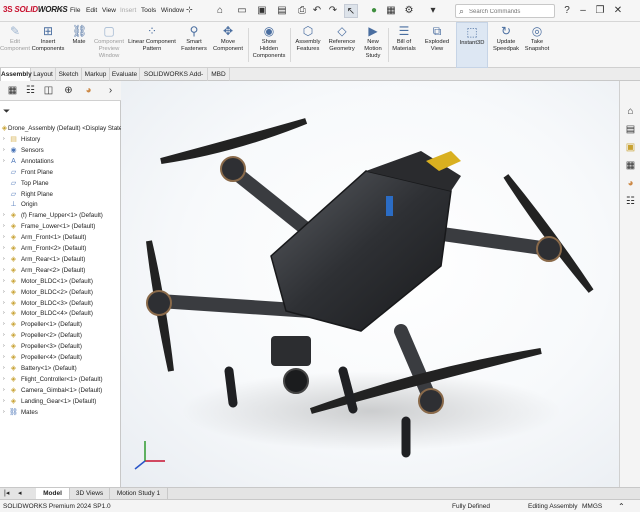  Describe the element at coordinates (630, 111) in the screenshot. I see `solidworks-resources-icon: ⌂` at that location.